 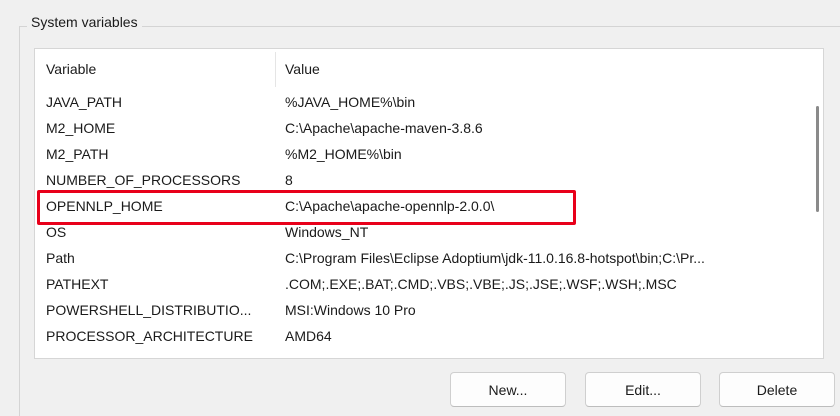 What do you see at coordinates (350, 310) in the screenshot?
I see `row-value: MSI:Windows 10 Pro` at bounding box center [350, 310].